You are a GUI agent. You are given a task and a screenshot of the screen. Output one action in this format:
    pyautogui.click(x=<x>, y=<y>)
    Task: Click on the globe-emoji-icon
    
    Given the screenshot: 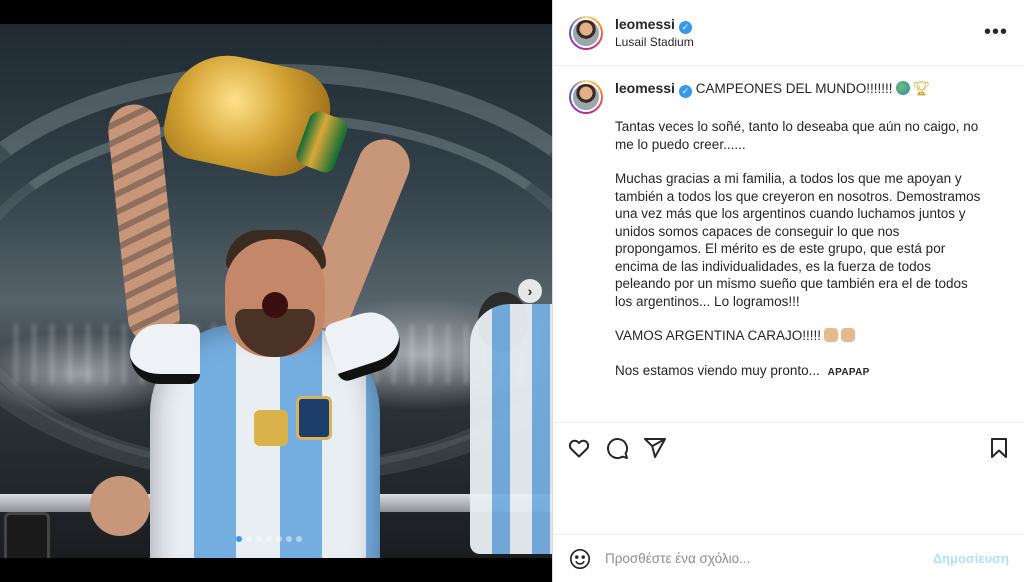 What is the action you would take?
    pyautogui.click(x=903, y=88)
    